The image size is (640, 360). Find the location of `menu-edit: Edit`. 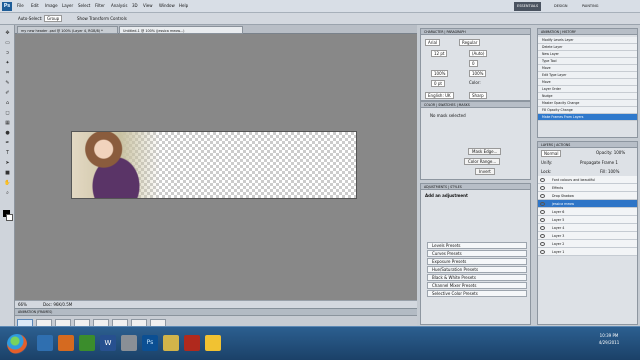

menu-edit: Edit is located at coordinates (35, 5).